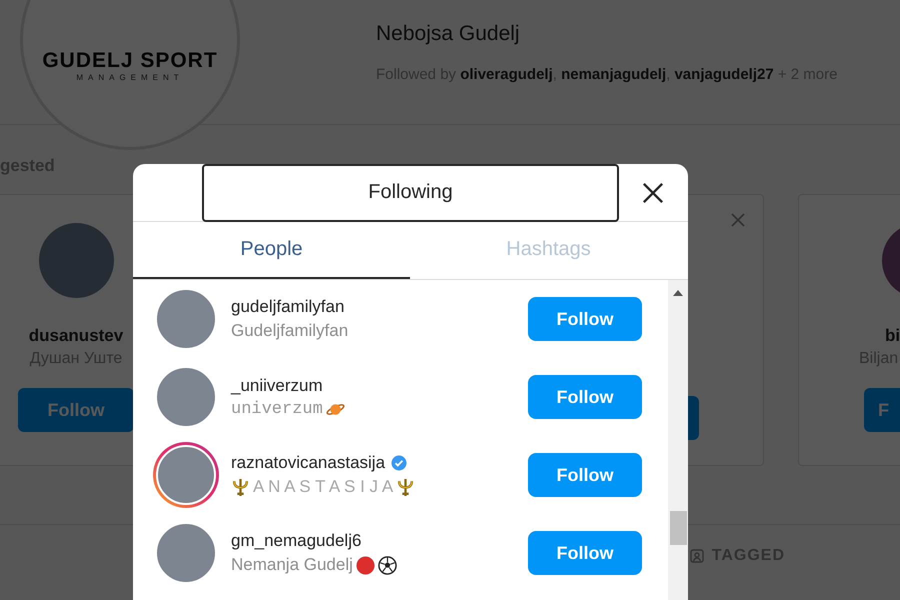 Image resolution: width=900 pixels, height=600 pixels. Describe the element at coordinates (678, 528) in the screenshot. I see `scrollbar-thumb` at that location.